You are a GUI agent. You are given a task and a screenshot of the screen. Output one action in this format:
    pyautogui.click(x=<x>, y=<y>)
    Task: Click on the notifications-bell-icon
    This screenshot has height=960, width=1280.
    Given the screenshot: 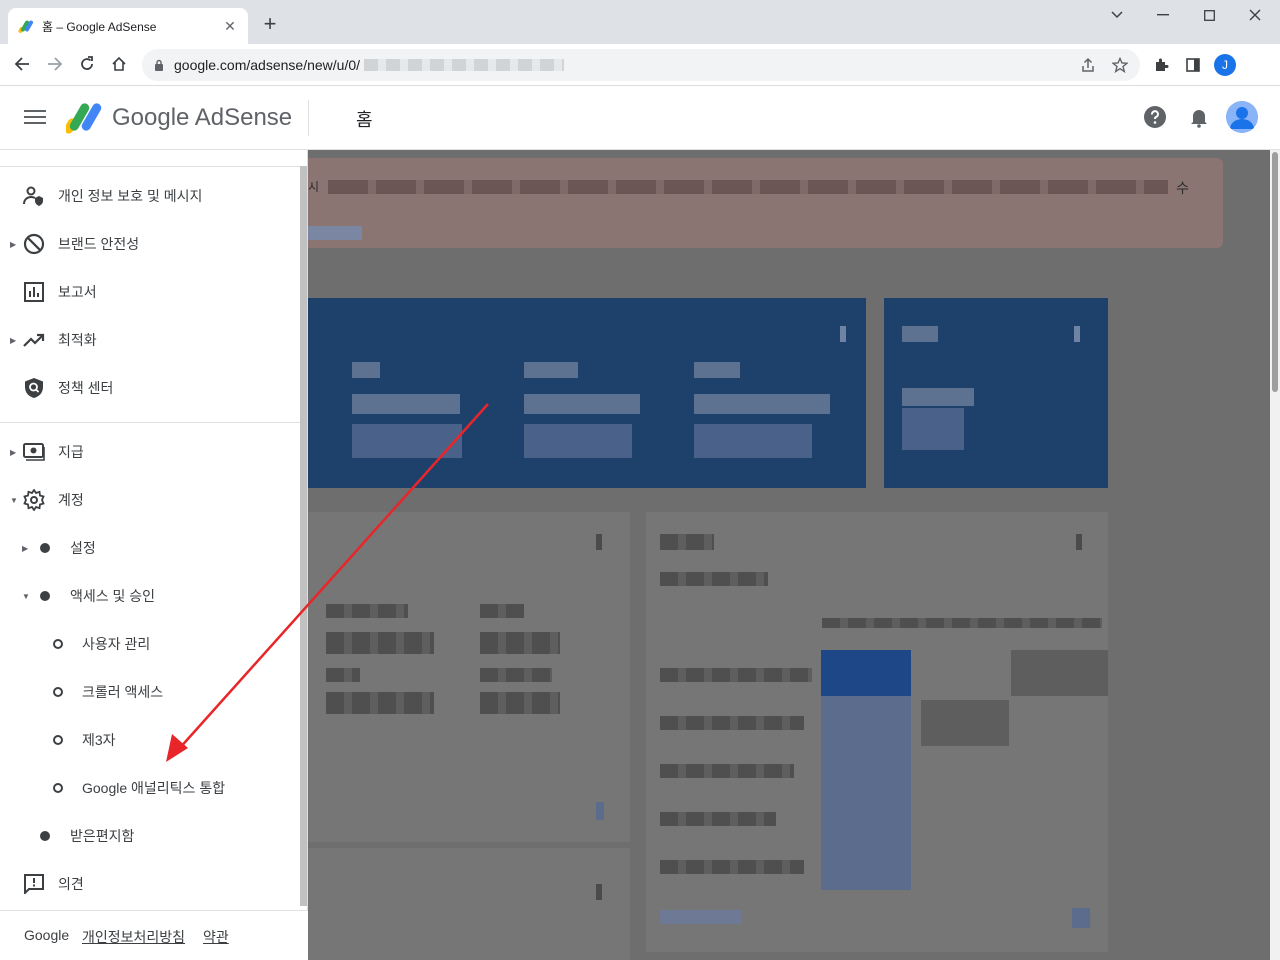 What is the action you would take?
    pyautogui.click(x=1199, y=117)
    